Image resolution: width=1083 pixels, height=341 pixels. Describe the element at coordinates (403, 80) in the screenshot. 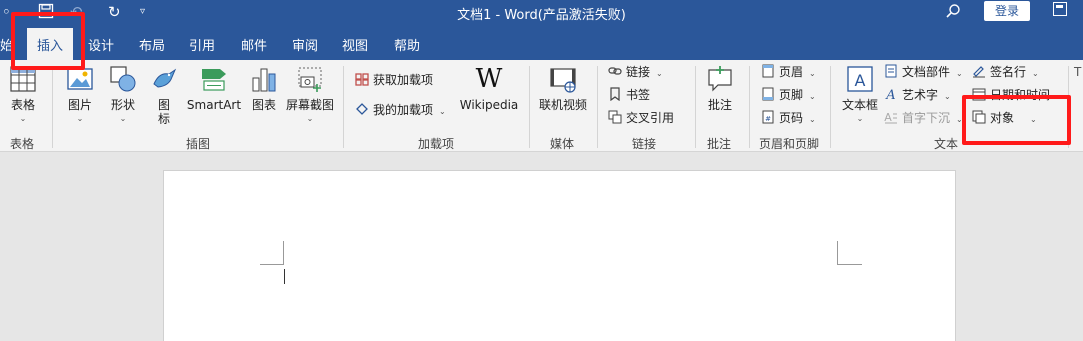

I see `get-addins-label: 获取加载项` at that location.